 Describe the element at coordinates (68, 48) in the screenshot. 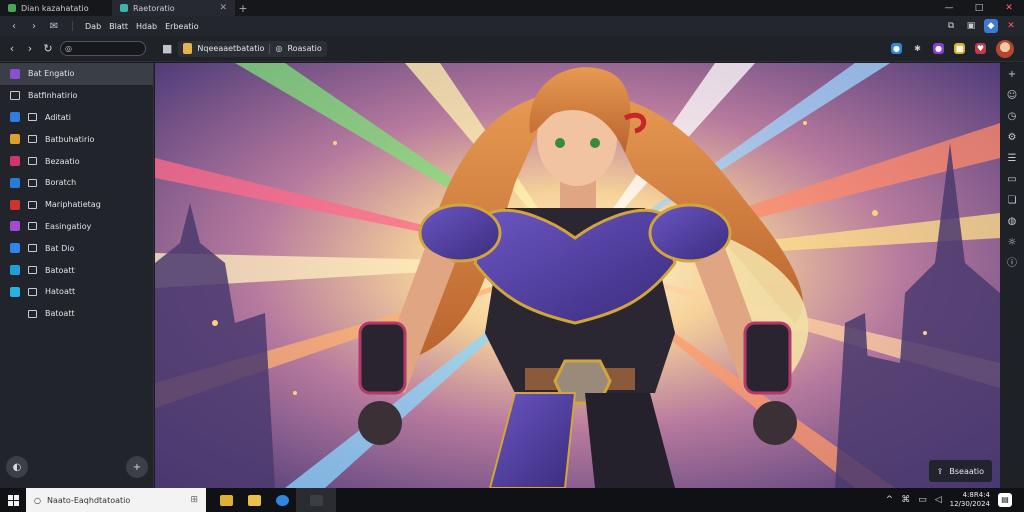

I see `search-icon: ◎` at that location.